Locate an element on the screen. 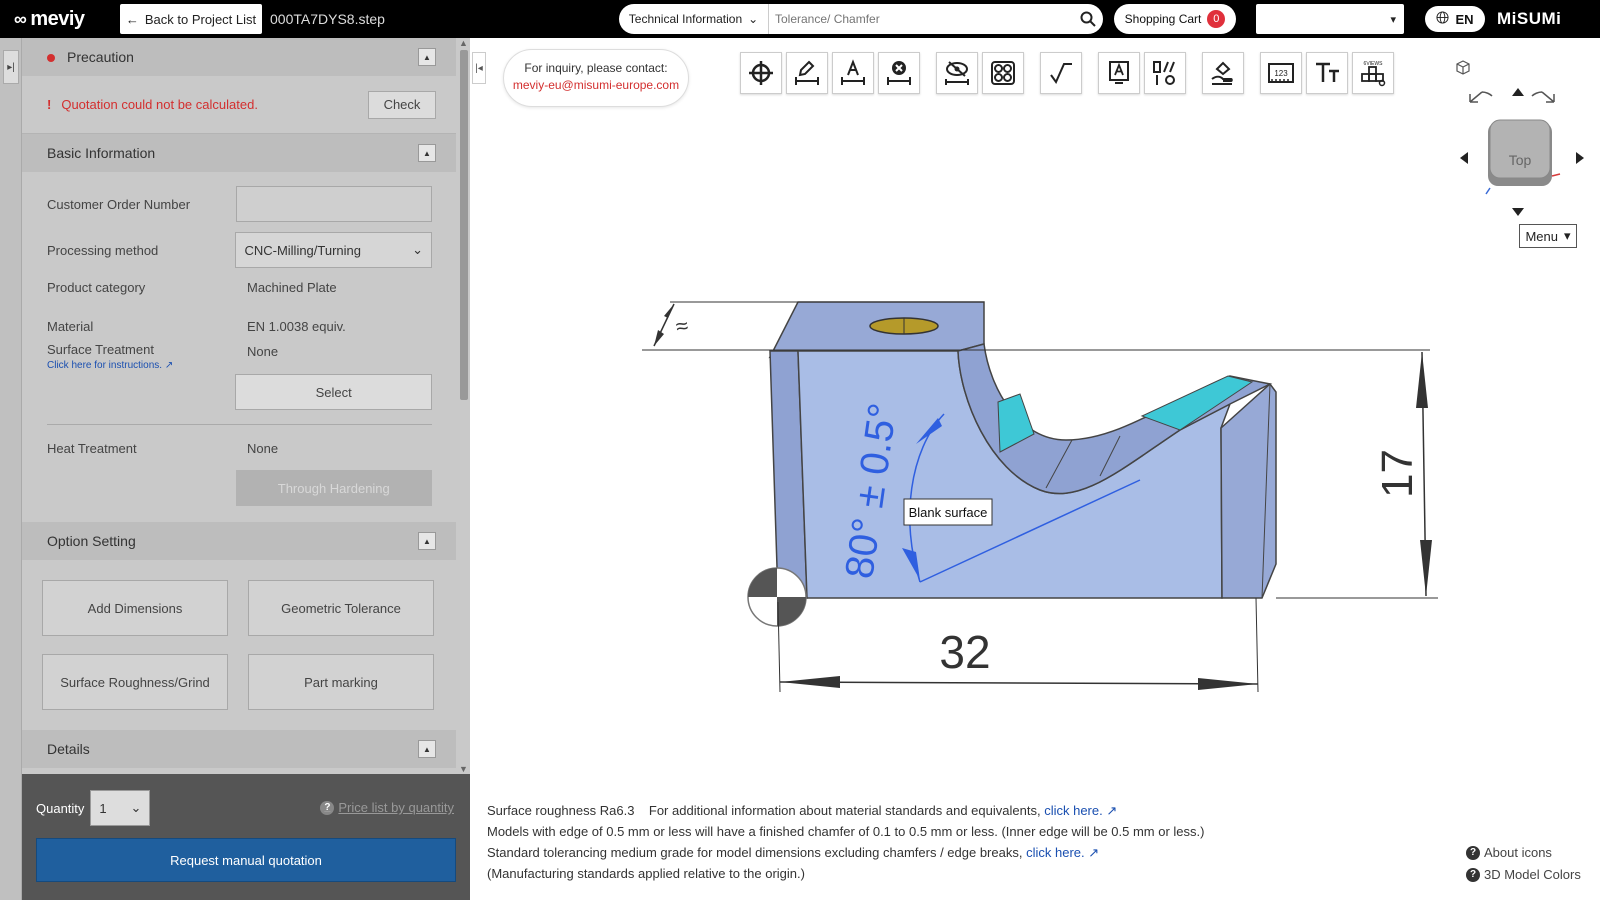 This screenshot has height=900, width=1600. precaution-header: Precaution ▲ is located at coordinates (239, 57).